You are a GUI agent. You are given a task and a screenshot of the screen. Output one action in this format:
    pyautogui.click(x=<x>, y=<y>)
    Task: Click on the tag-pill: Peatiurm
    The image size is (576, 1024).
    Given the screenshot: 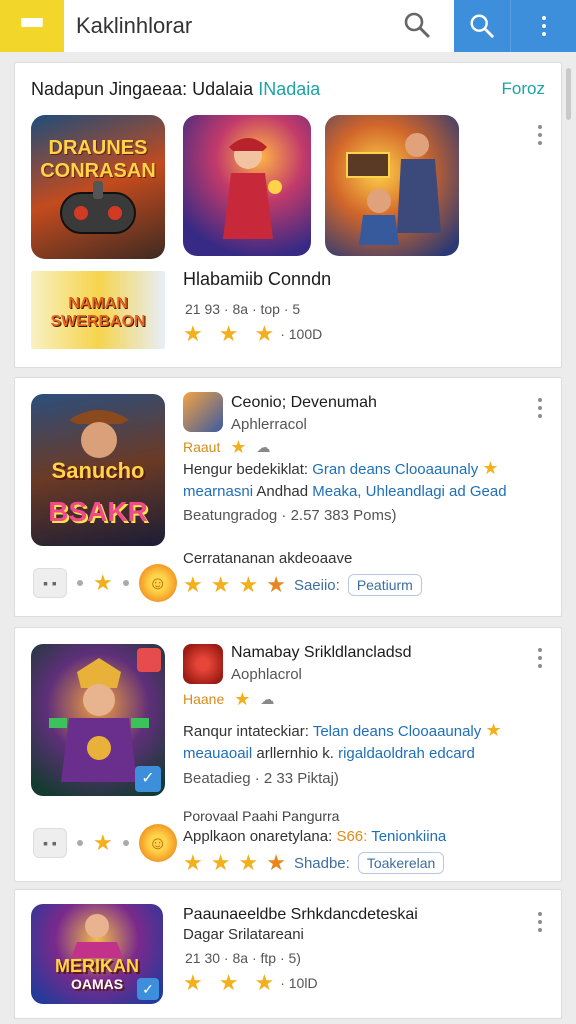 What is the action you would take?
    pyautogui.click(x=384, y=585)
    